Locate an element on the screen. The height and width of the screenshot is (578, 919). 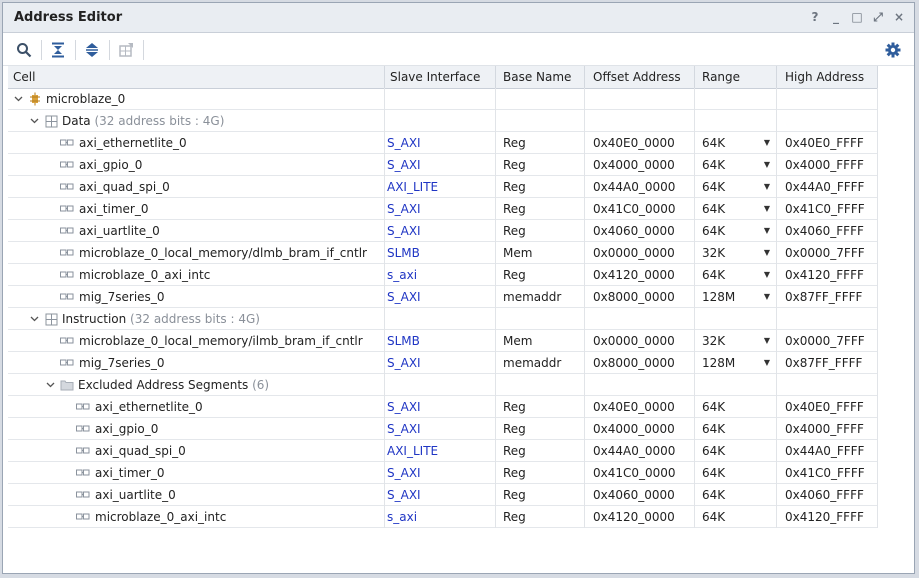
segment-name: axi_uartlite_0 is located at coordinates (119, 231).